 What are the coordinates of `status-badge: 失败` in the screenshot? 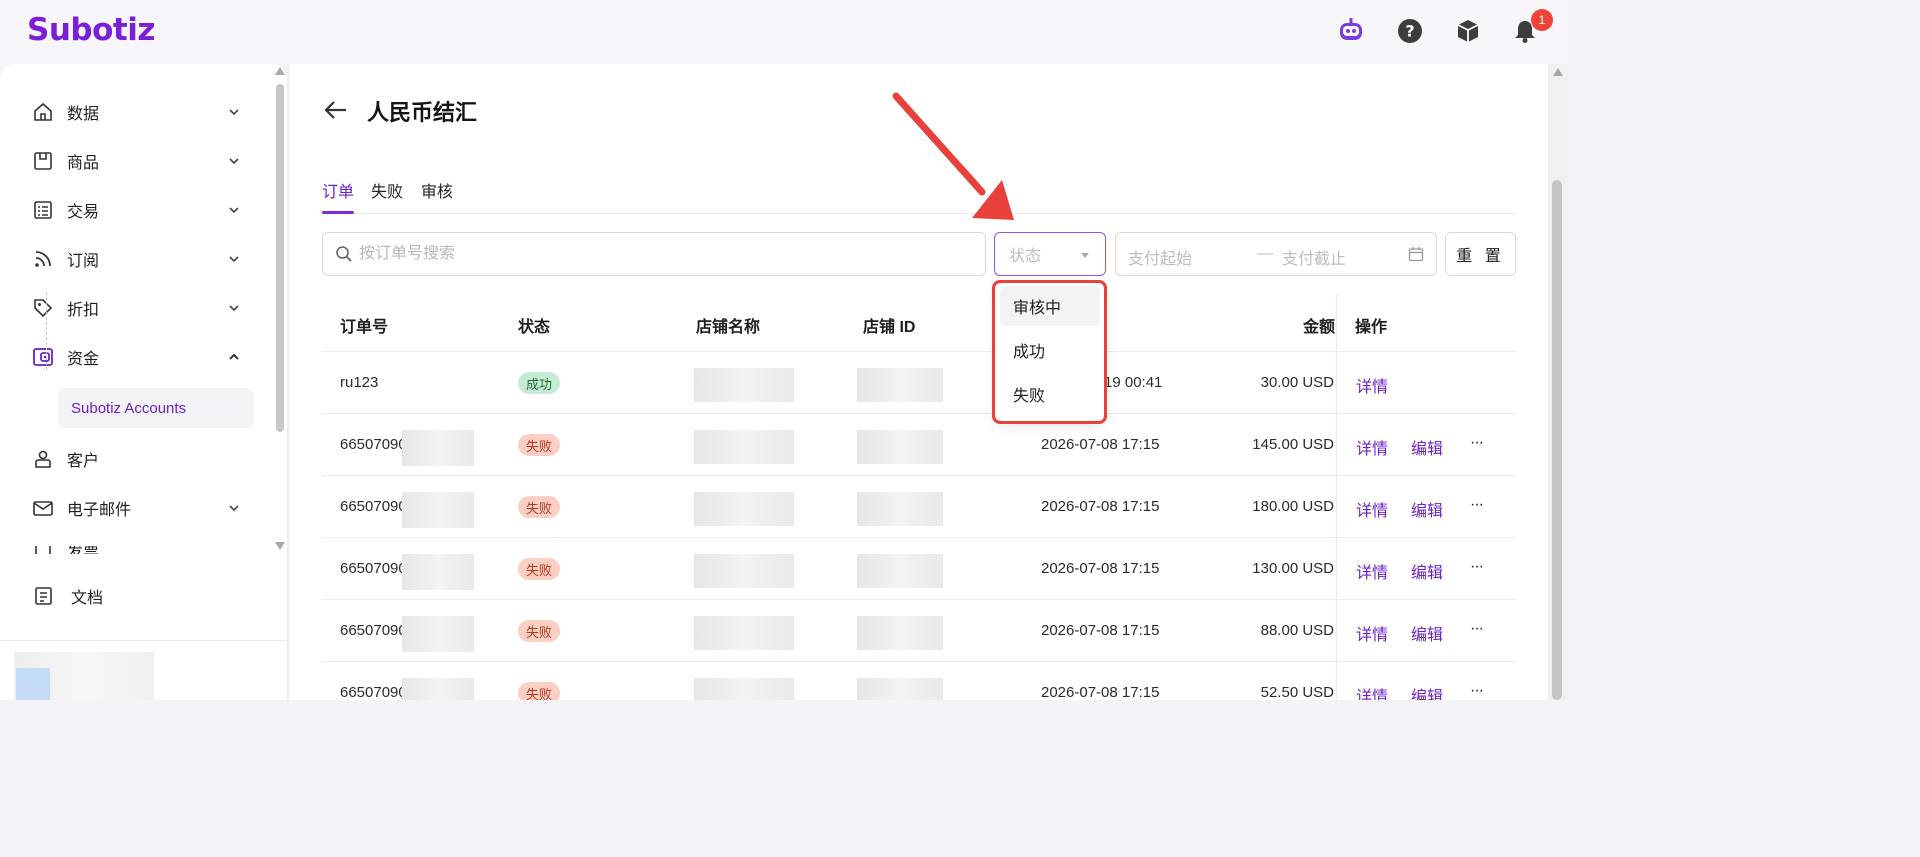 It's located at (539, 445).